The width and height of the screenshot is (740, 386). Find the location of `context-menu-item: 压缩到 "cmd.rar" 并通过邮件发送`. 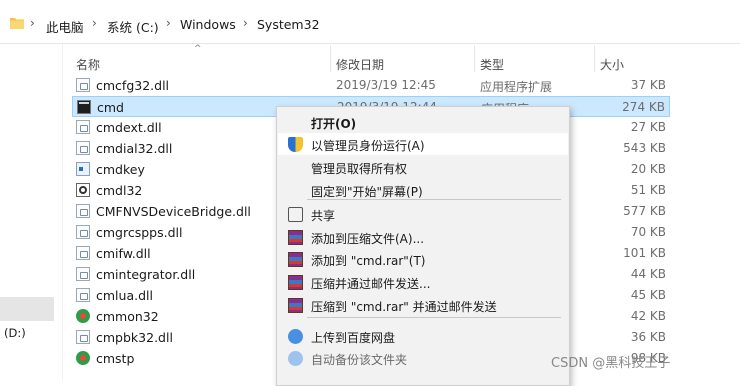

context-menu-item: 压缩到 "cmd.rar" 并通过邮件发送 is located at coordinates (423, 305).